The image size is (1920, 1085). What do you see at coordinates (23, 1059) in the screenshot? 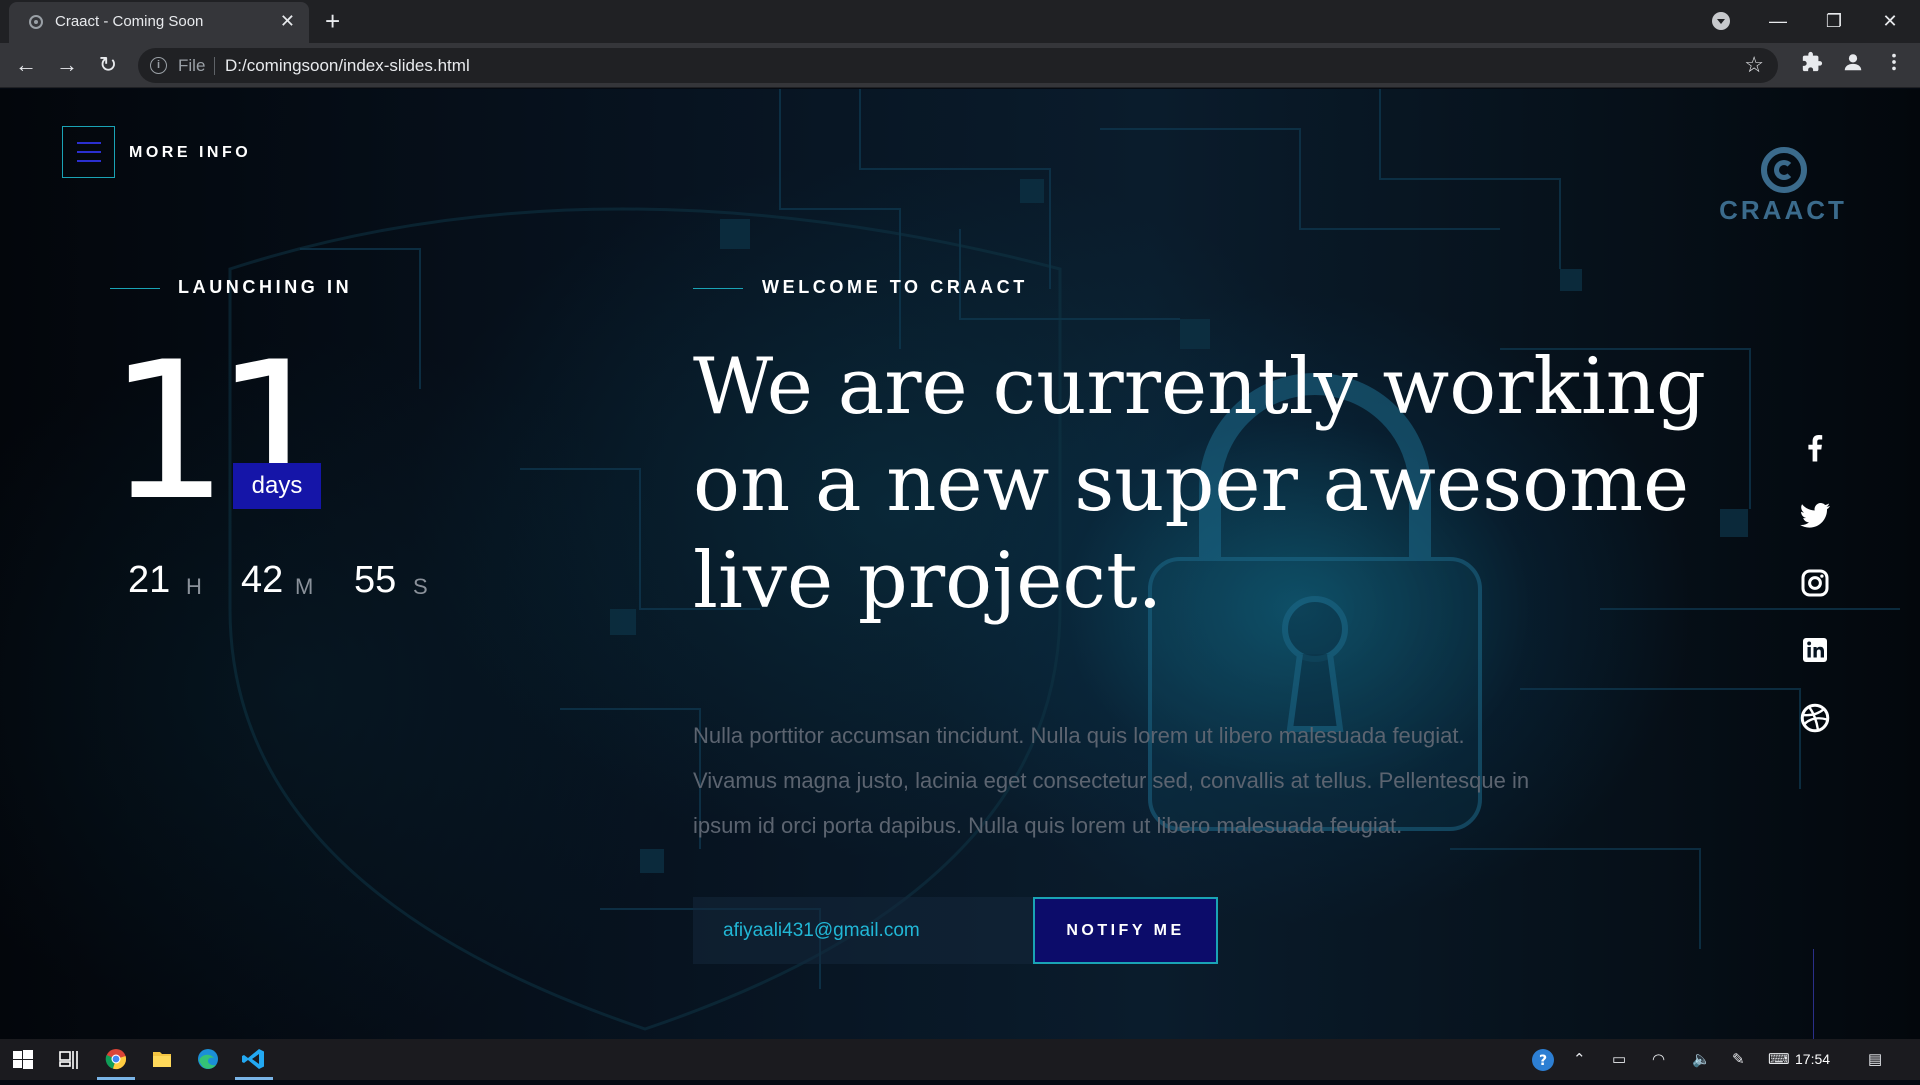
I see `start-windows-icon` at bounding box center [23, 1059].